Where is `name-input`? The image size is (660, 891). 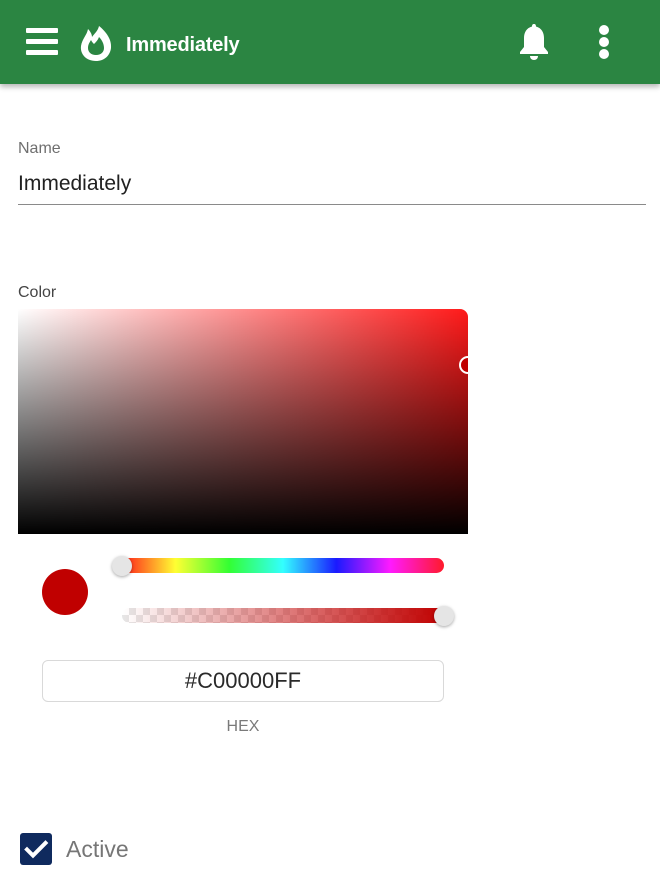 name-input is located at coordinates (332, 184).